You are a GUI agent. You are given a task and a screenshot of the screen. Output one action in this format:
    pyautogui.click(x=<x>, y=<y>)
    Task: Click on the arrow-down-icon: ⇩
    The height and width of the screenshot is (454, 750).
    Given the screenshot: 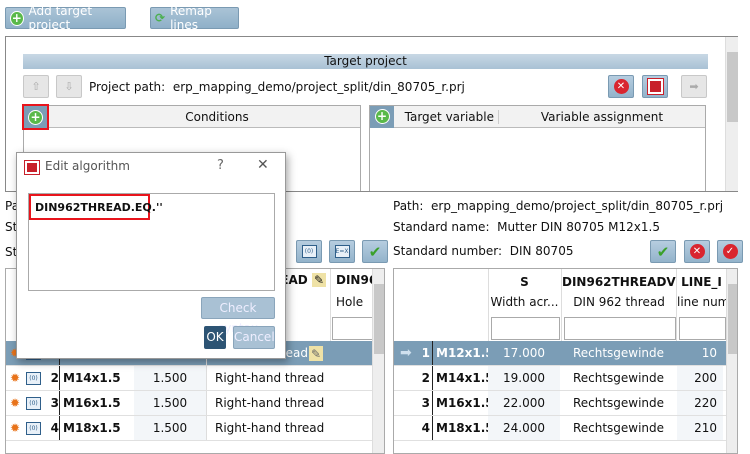 What is the action you would take?
    pyautogui.click(x=69, y=86)
    